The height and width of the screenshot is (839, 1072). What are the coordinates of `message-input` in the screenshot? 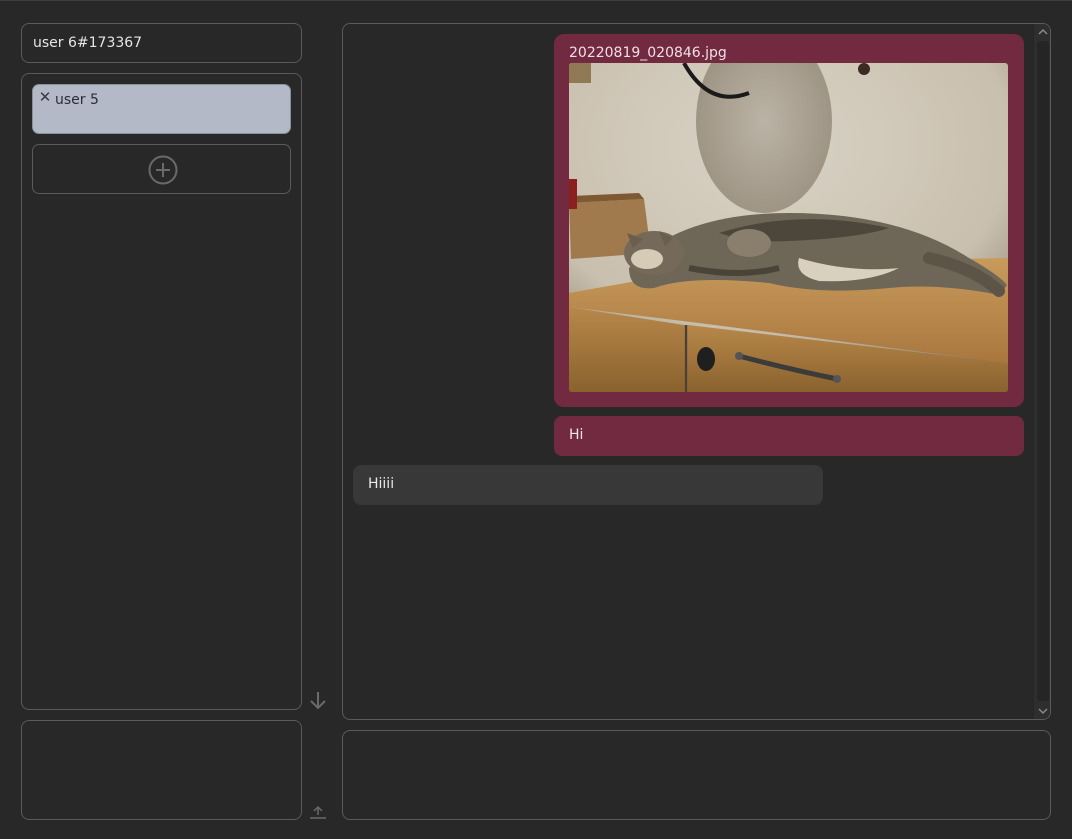 It's located at (696, 775).